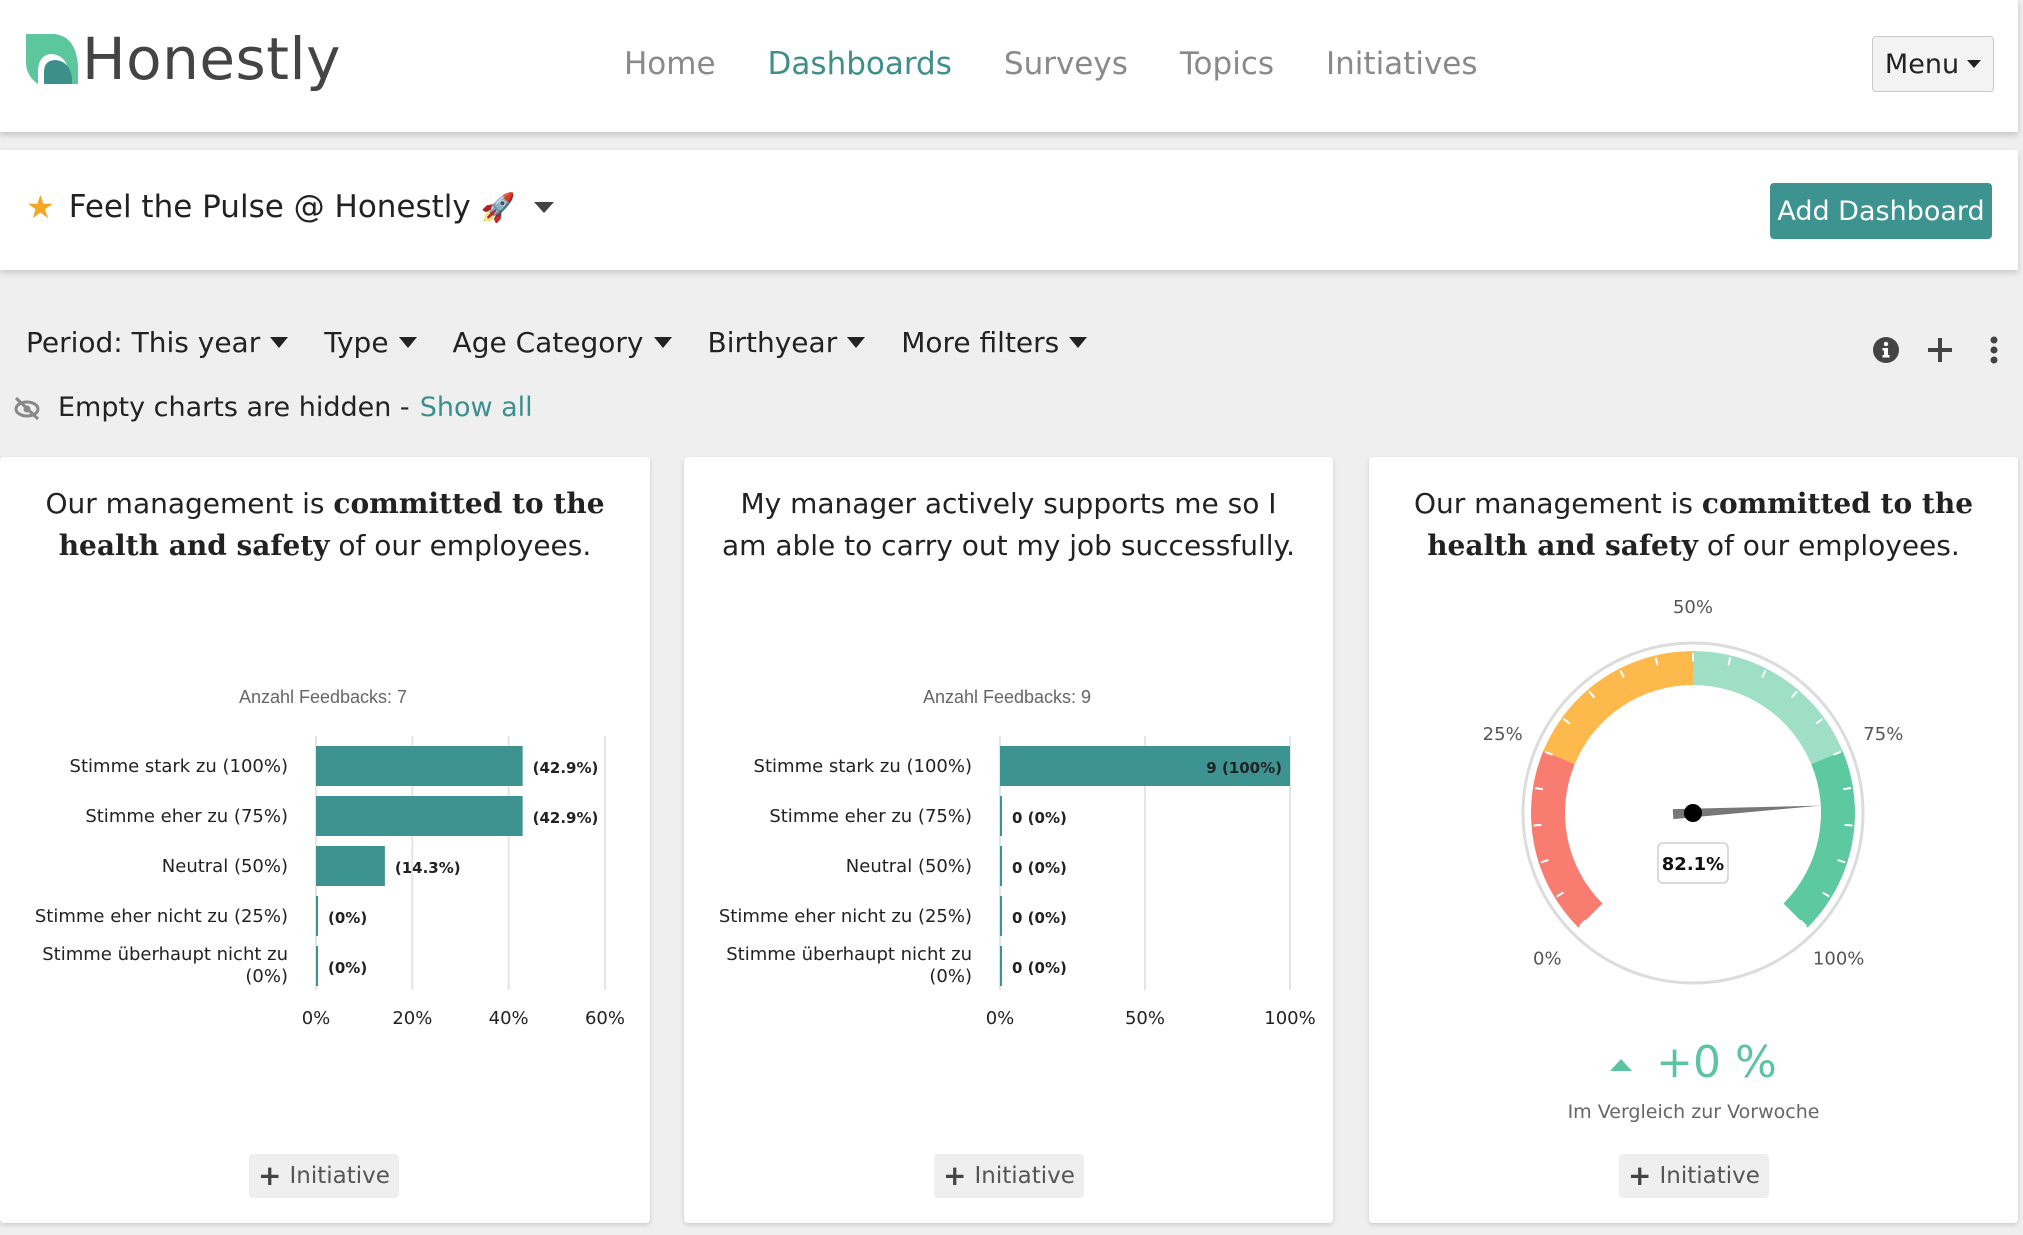  Describe the element at coordinates (1402, 64) in the screenshot. I see `nav-initiatives: Initiatives` at that location.